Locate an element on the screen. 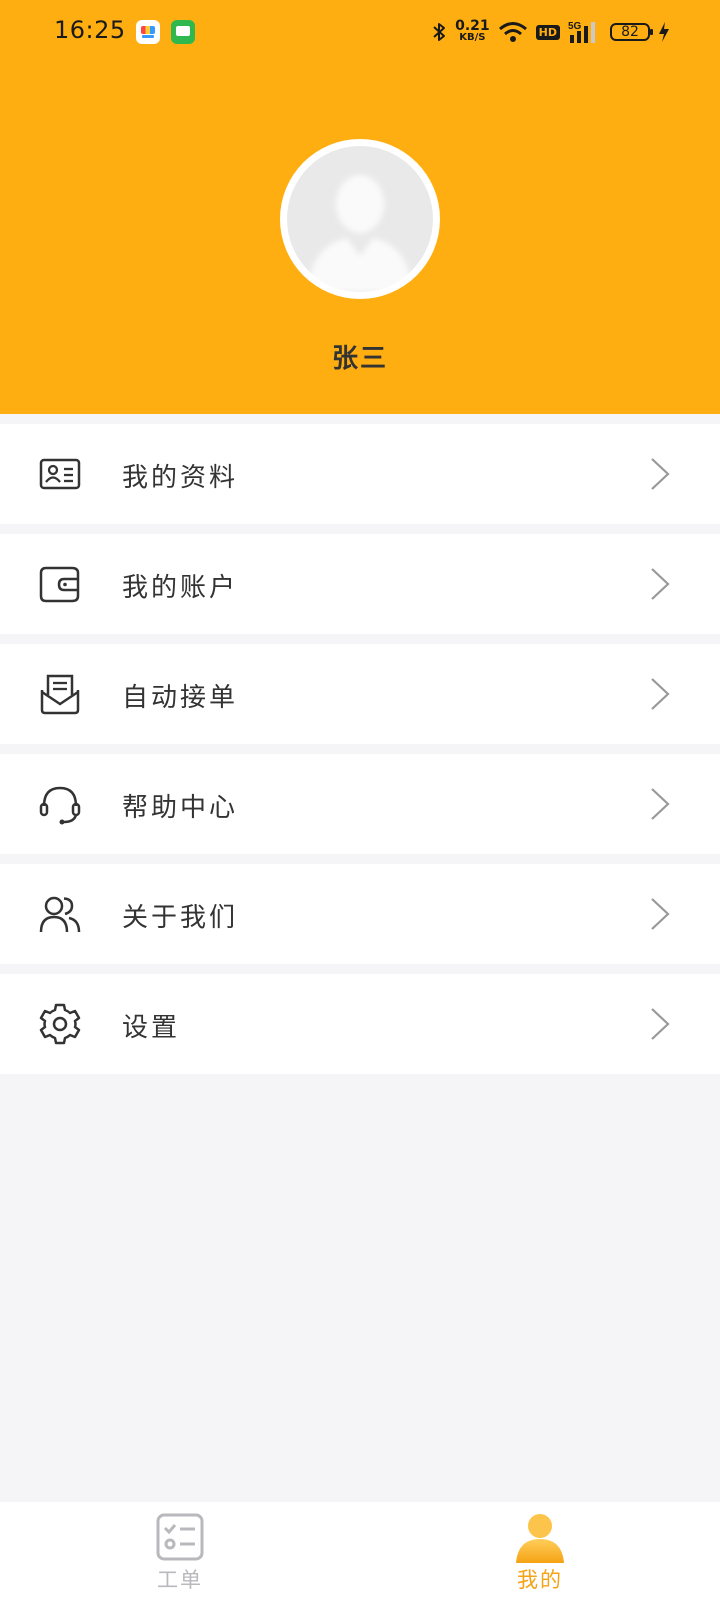  network-label: 5G is located at coordinates (575, 26).